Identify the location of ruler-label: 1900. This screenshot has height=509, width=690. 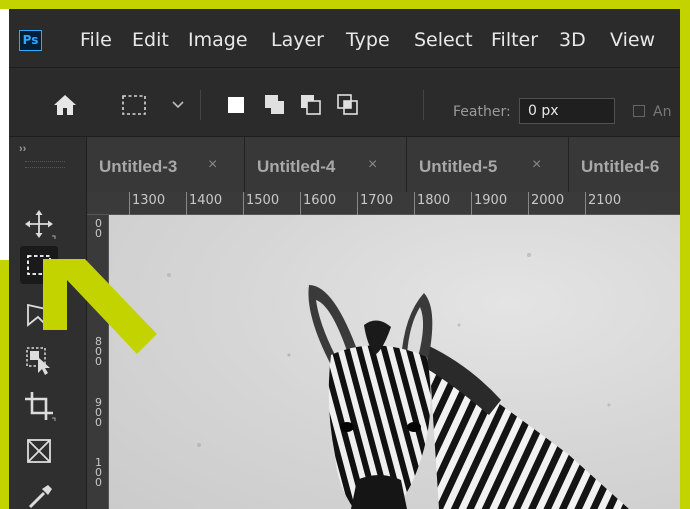
(491, 200).